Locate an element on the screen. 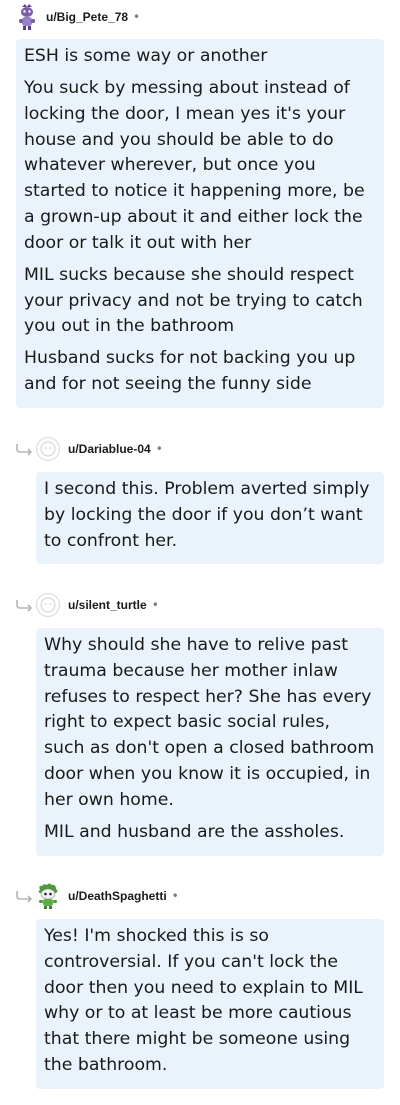  username: u/Big_Pete_78 is located at coordinates (87, 17).